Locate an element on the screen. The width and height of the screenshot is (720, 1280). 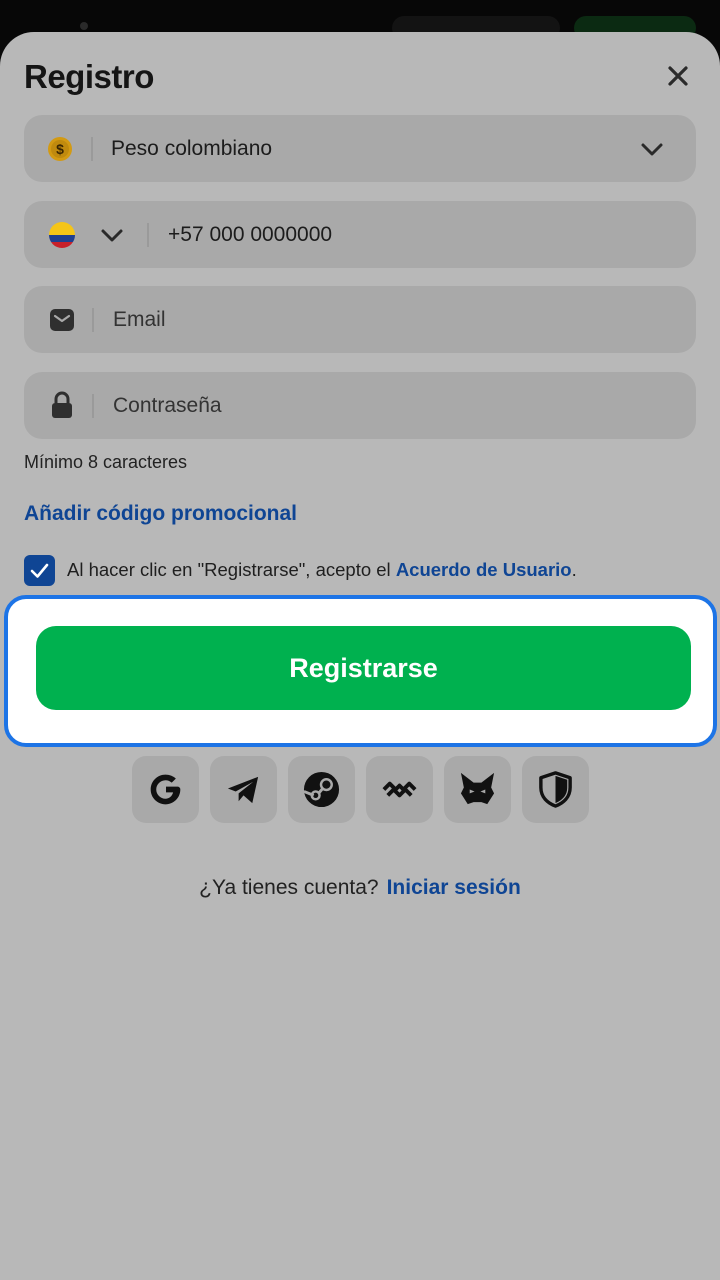
password-hint: Mínimo 8 caracteres is located at coordinates (106, 462).